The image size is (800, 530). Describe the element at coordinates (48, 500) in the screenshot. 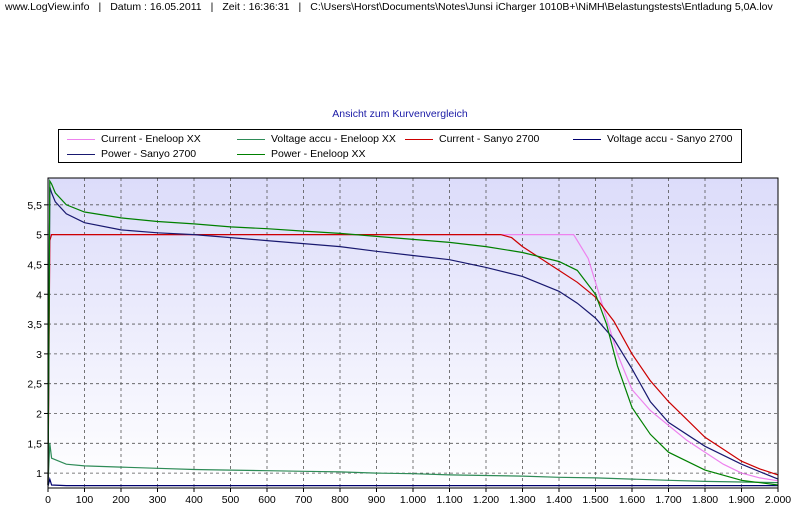

I see `x-tick-label: 0` at that location.